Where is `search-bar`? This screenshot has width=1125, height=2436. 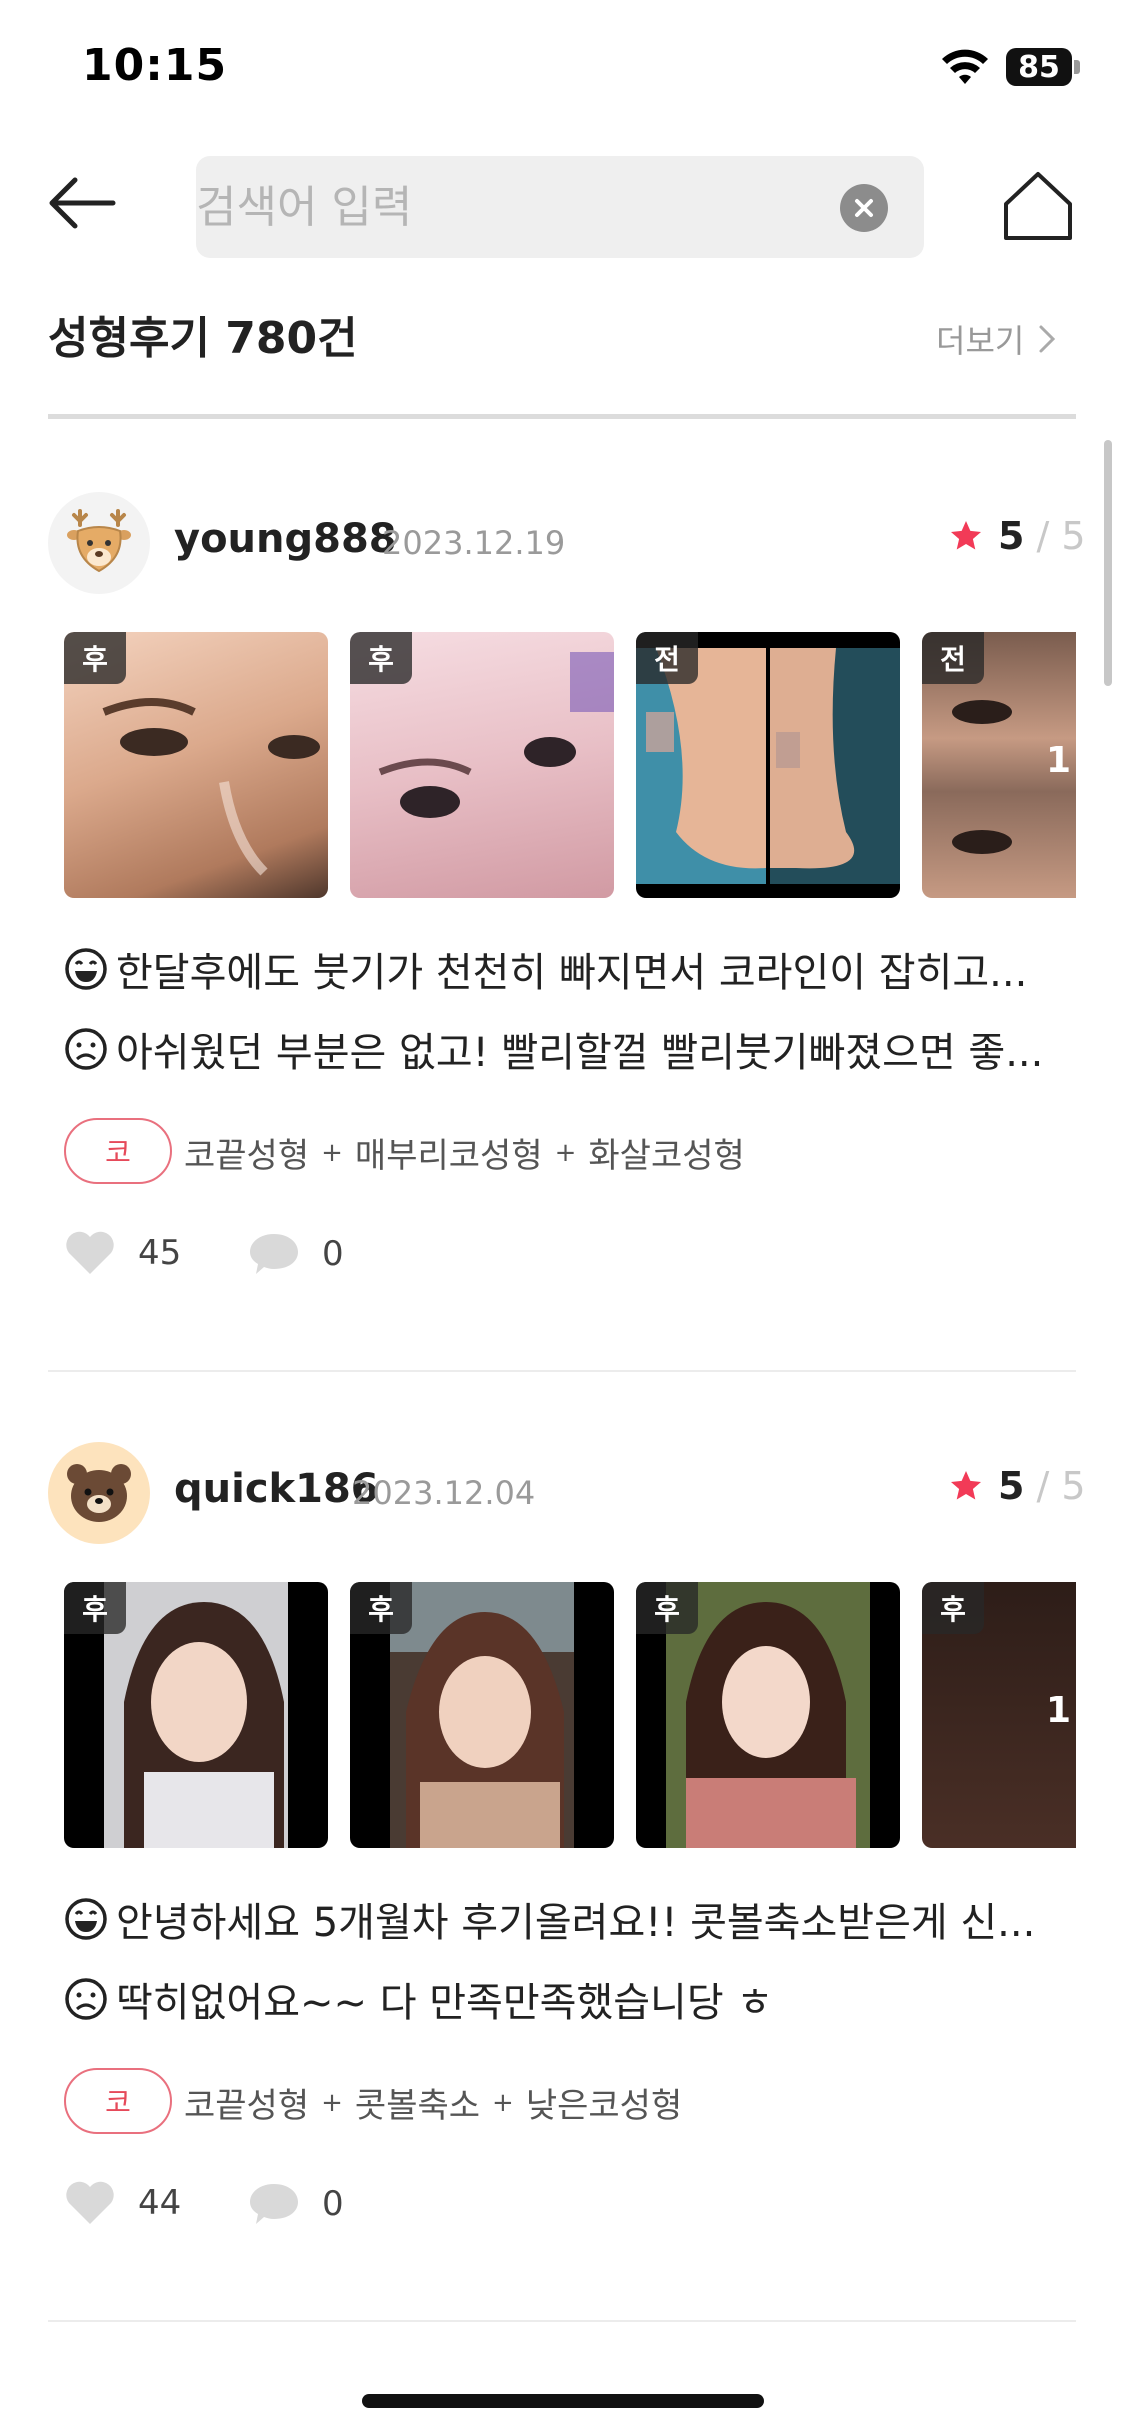
search-bar is located at coordinates (560, 207).